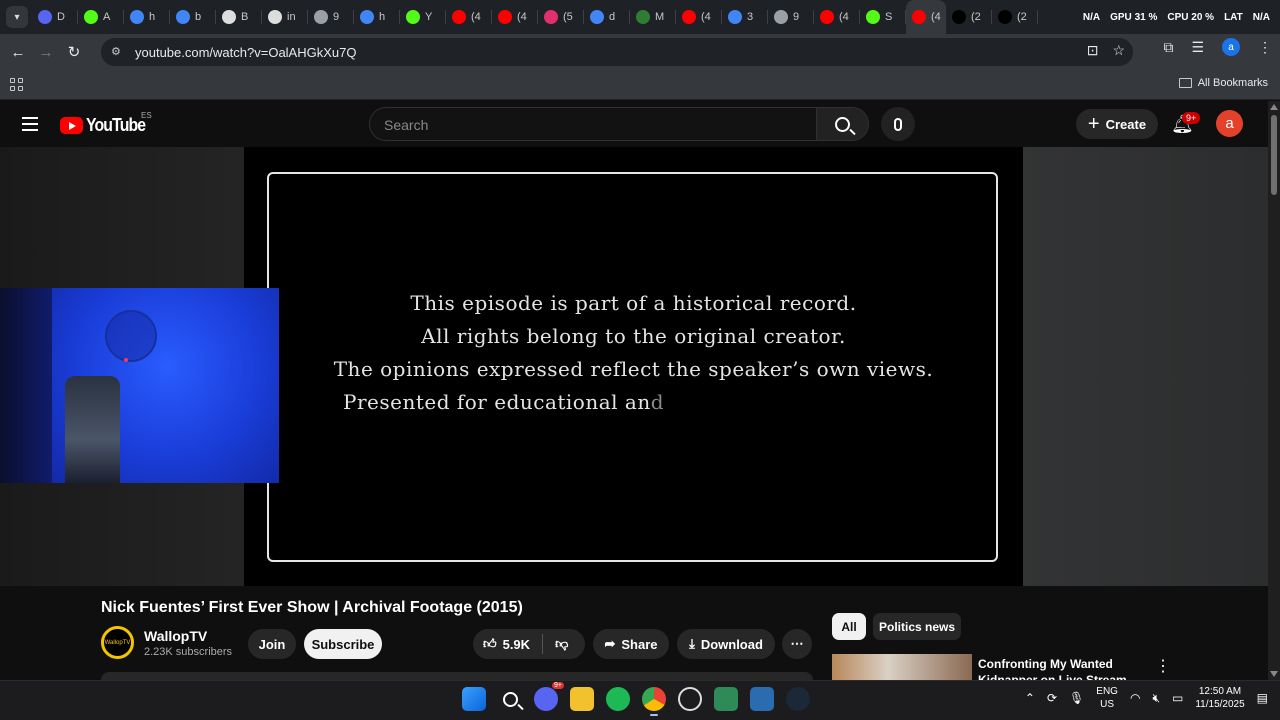 This screenshot has width=1280, height=720. I want to click on browser-tab: Y, so click(423, 17).